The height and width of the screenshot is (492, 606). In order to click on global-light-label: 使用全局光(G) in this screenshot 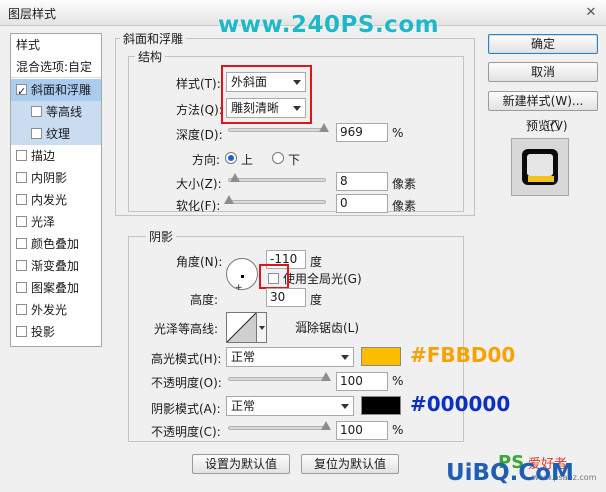, I will do `click(322, 279)`.